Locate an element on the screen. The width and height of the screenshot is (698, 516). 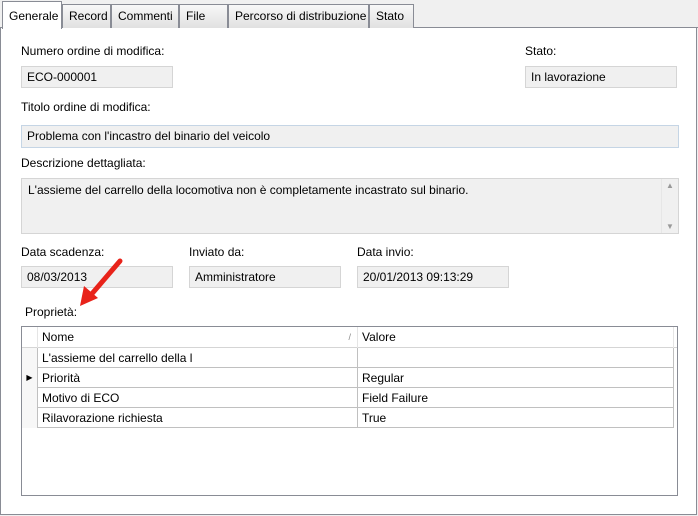
table-row: Motivo di ECO Field Failure is located at coordinates (348, 398).